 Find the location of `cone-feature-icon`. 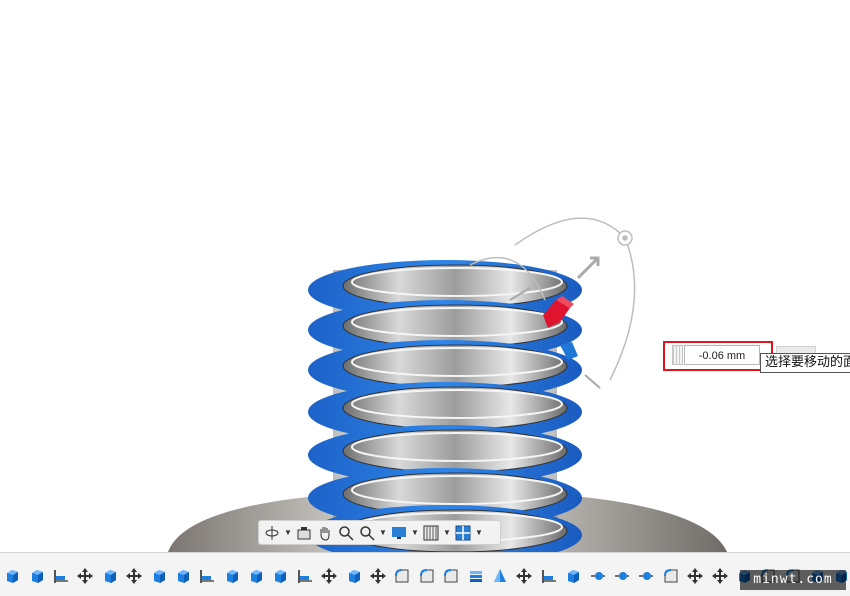

cone-feature-icon is located at coordinates (500, 576).